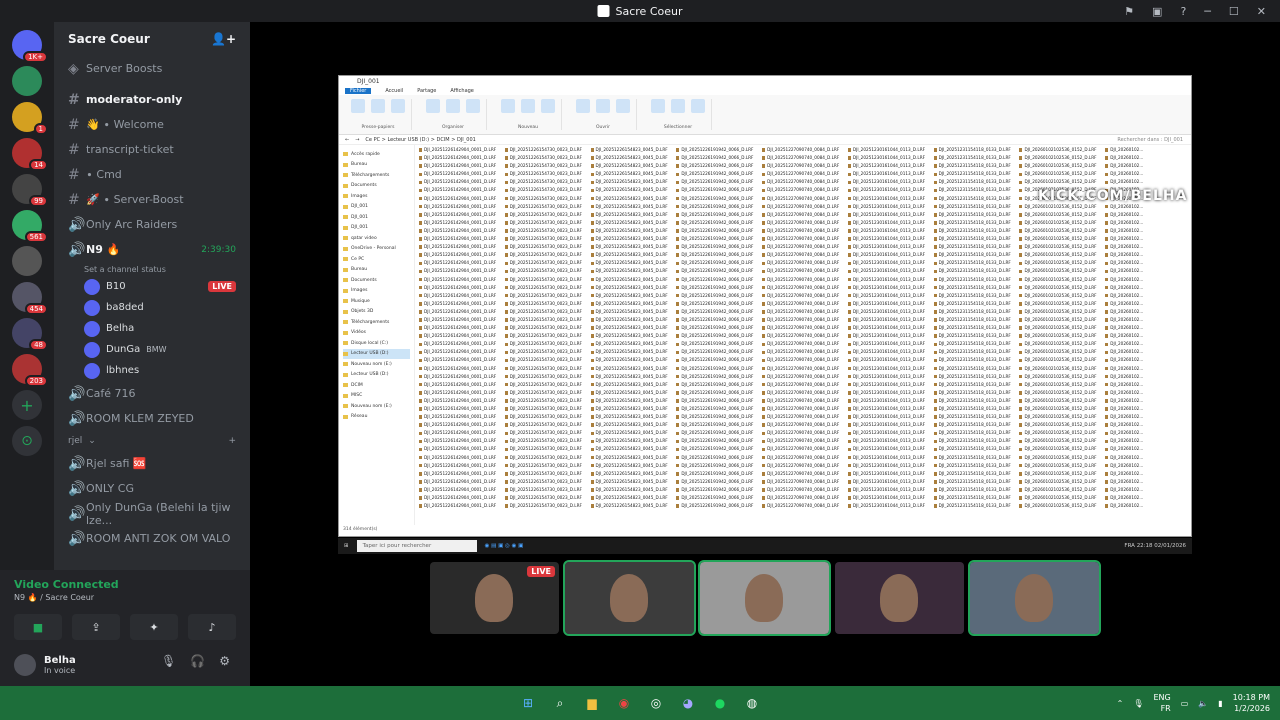  I want to click on voice-channel-item: 🔊 ONLY CG, so click(152, 488).